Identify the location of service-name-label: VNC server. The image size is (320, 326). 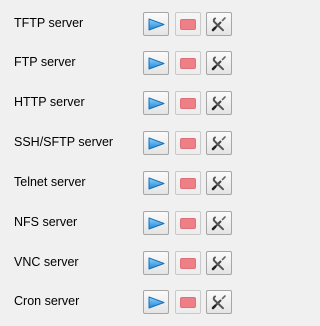
(46, 262).